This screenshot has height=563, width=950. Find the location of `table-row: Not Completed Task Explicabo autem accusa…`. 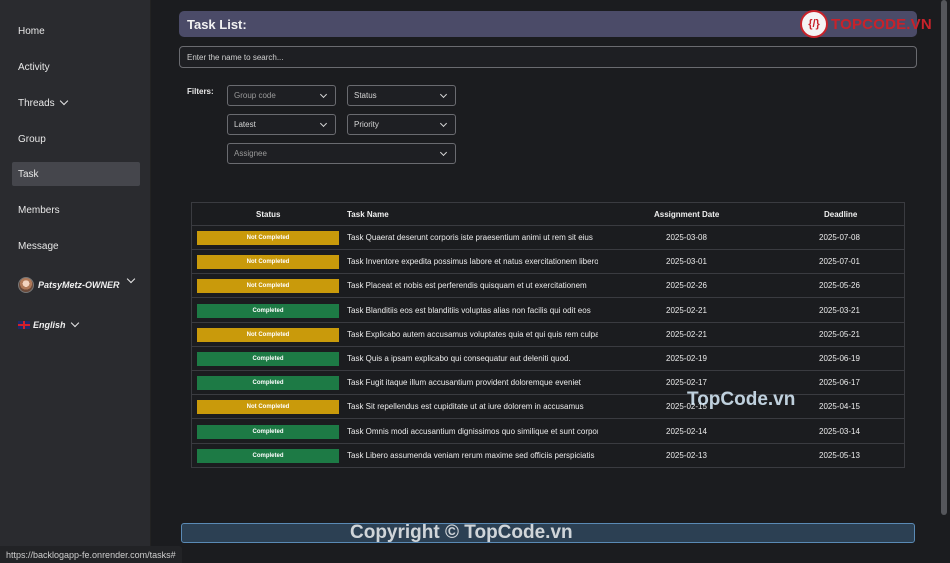

table-row: Not Completed Task Explicabo autem accusa… is located at coordinates (548, 335).